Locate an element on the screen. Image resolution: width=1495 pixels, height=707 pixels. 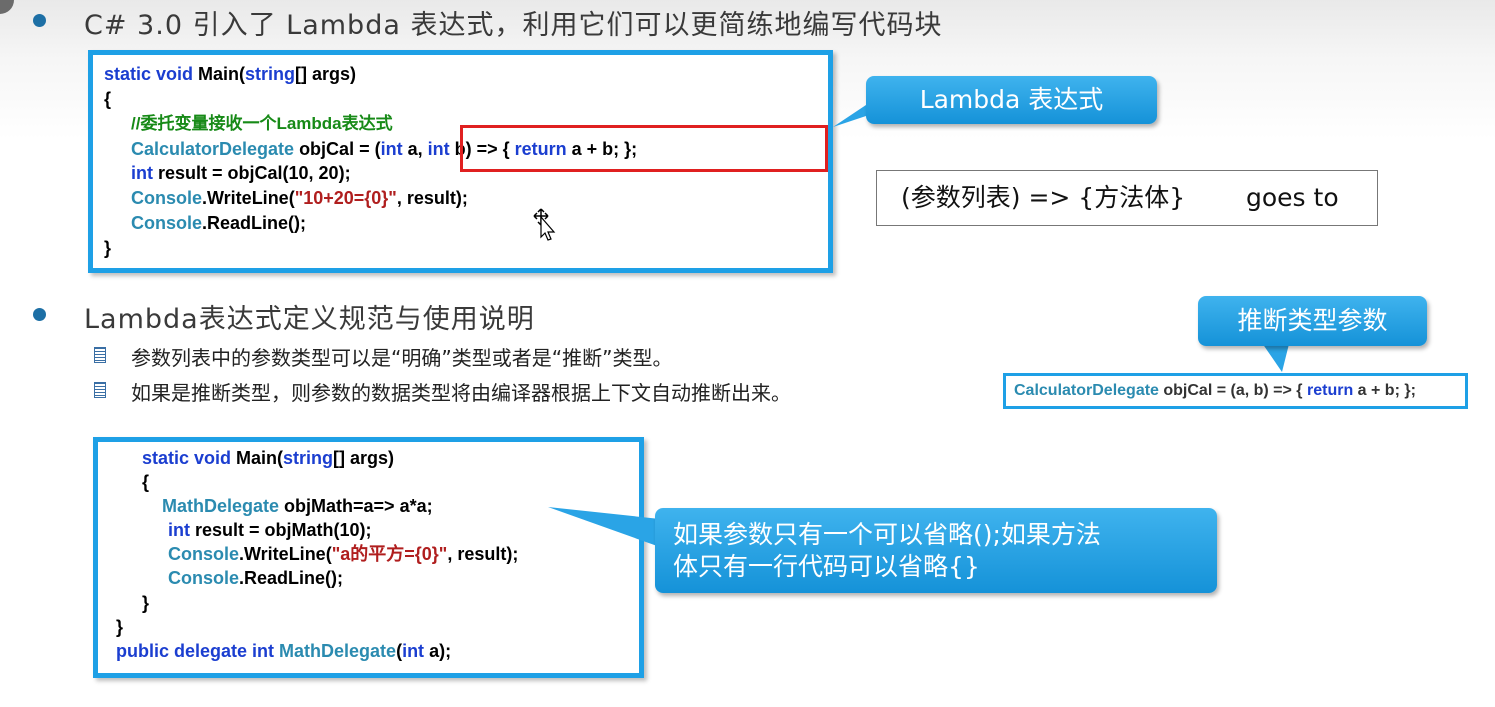
code2-line6: Console.ReadLine(); is located at coordinates (256, 578).